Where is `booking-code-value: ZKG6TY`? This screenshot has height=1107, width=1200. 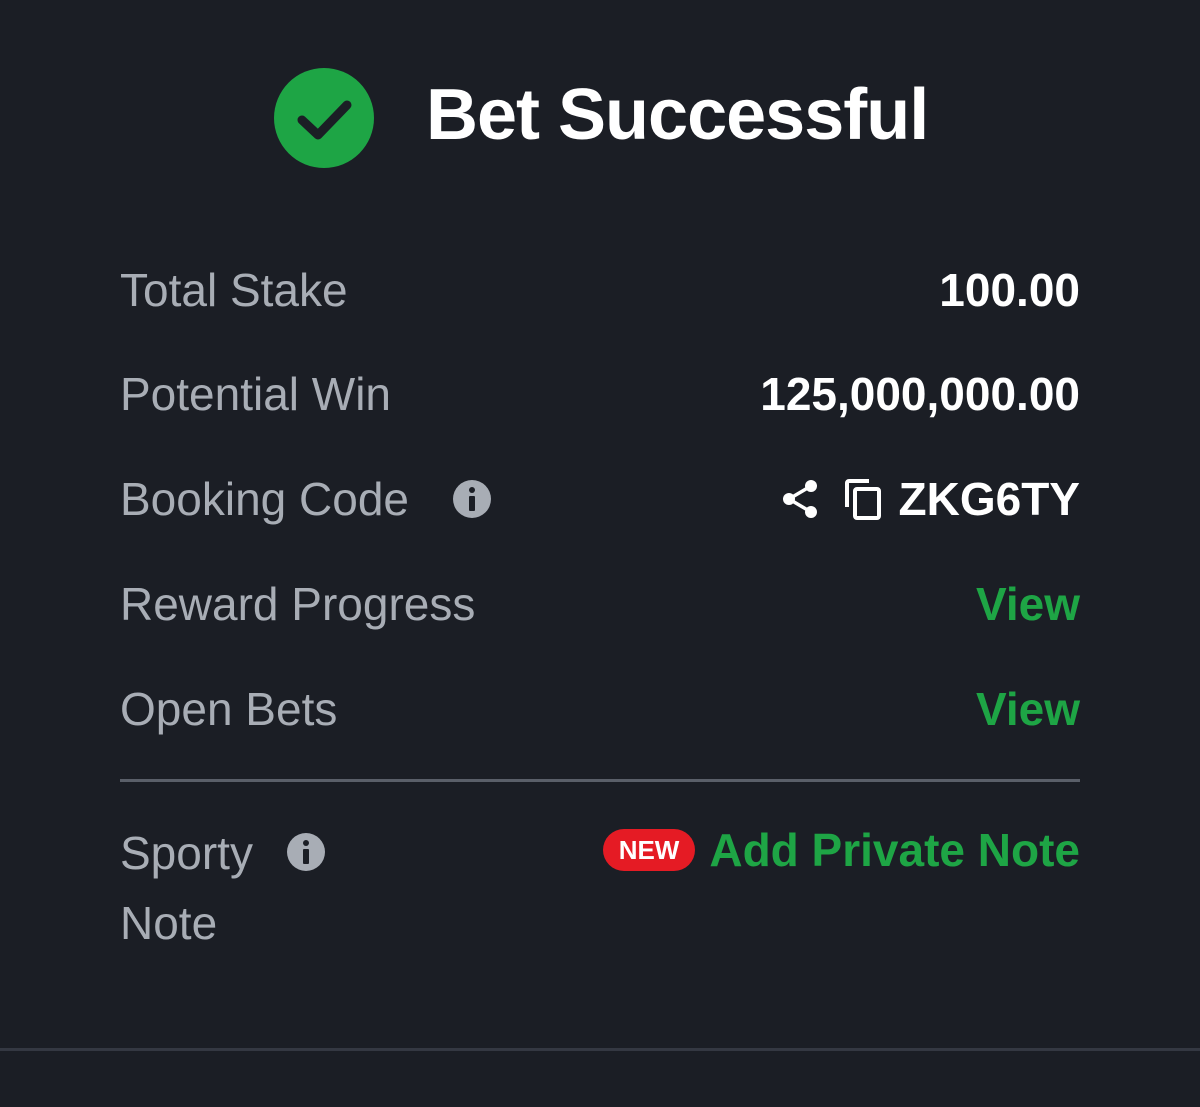 booking-code-value: ZKG6TY is located at coordinates (989, 499).